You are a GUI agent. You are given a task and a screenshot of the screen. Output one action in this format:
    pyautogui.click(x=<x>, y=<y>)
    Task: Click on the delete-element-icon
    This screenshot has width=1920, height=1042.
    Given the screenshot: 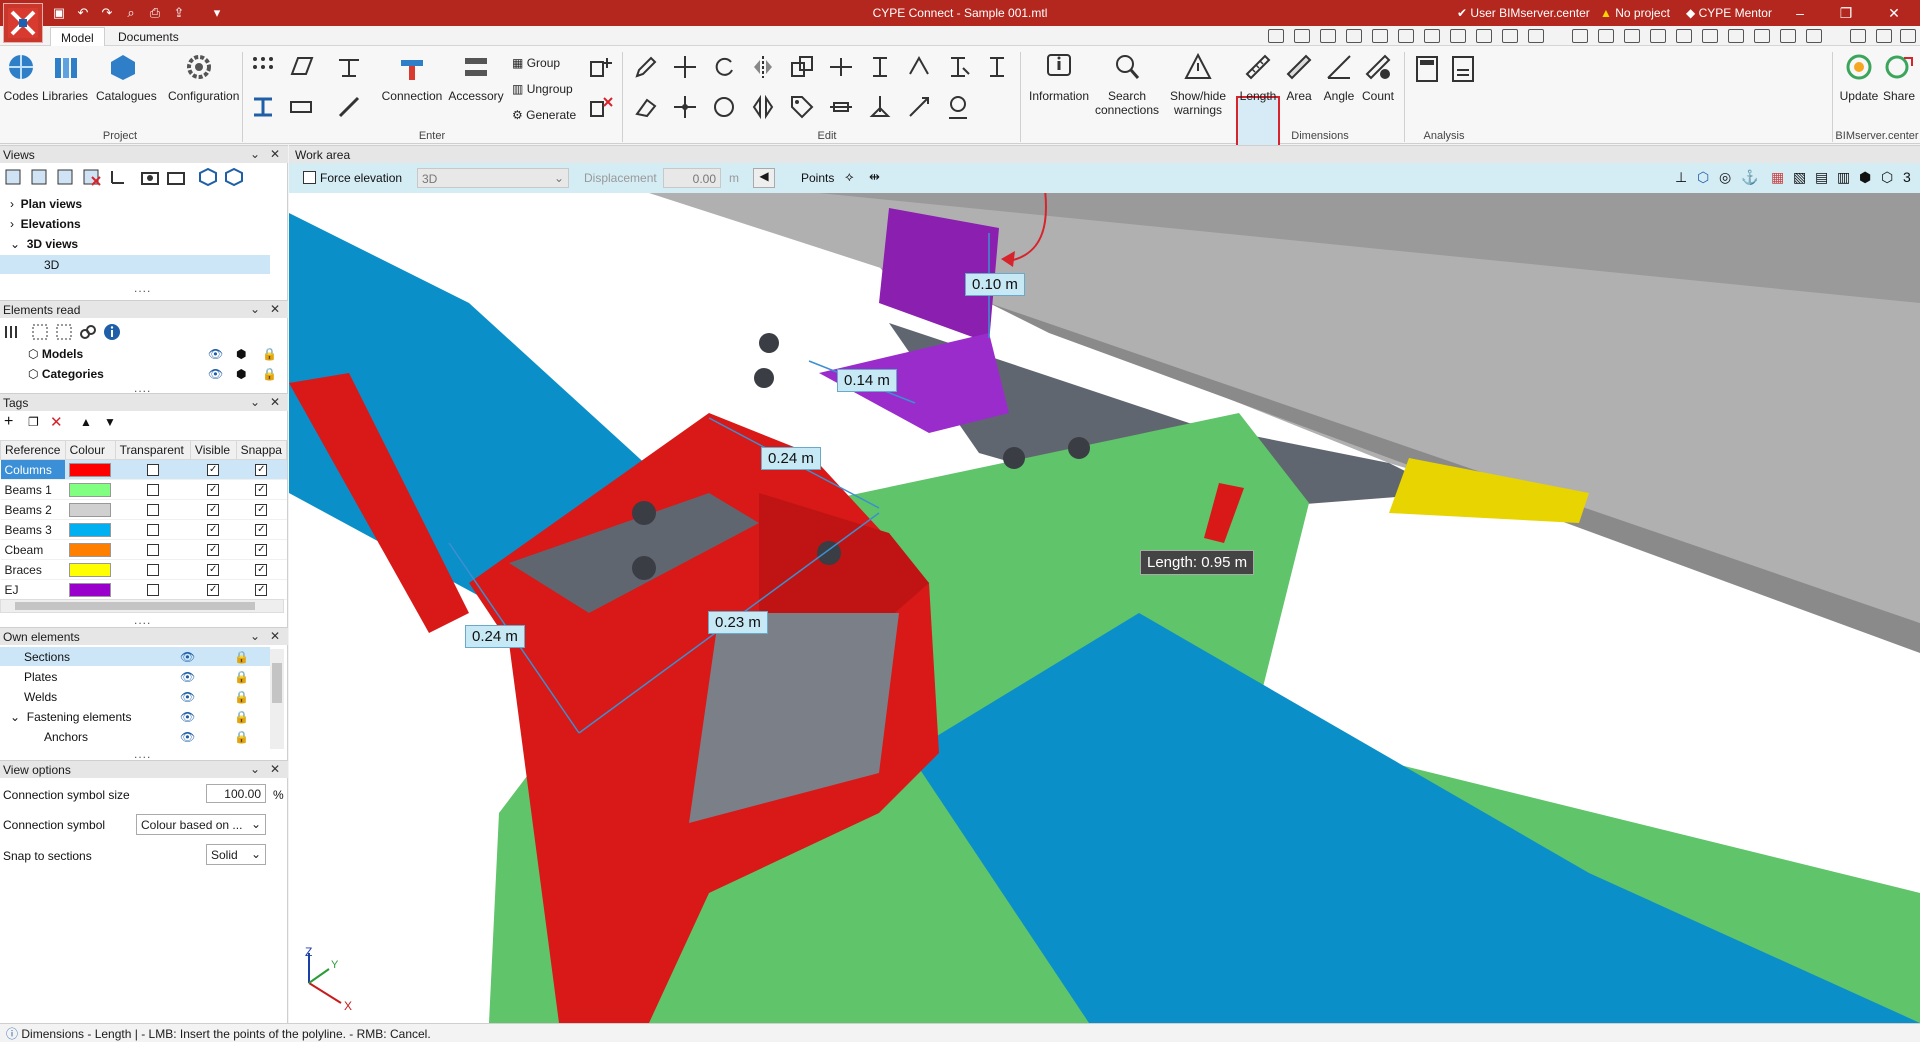 What is the action you would take?
    pyautogui.click(x=601, y=107)
    